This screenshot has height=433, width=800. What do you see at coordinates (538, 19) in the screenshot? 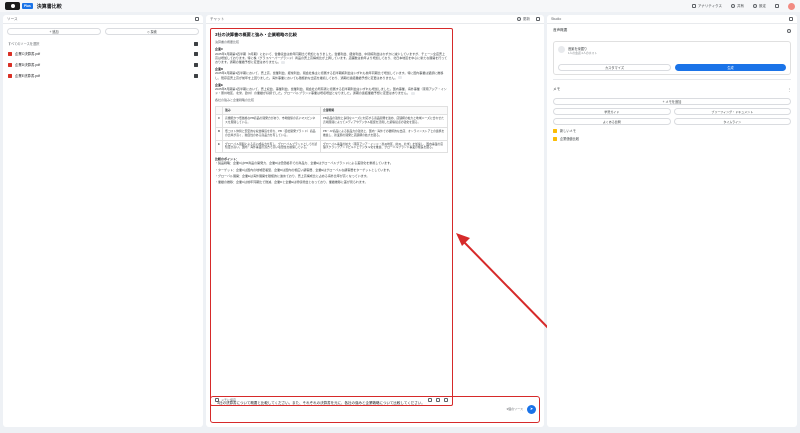
I see `expand-panel-icon` at bounding box center [538, 19].